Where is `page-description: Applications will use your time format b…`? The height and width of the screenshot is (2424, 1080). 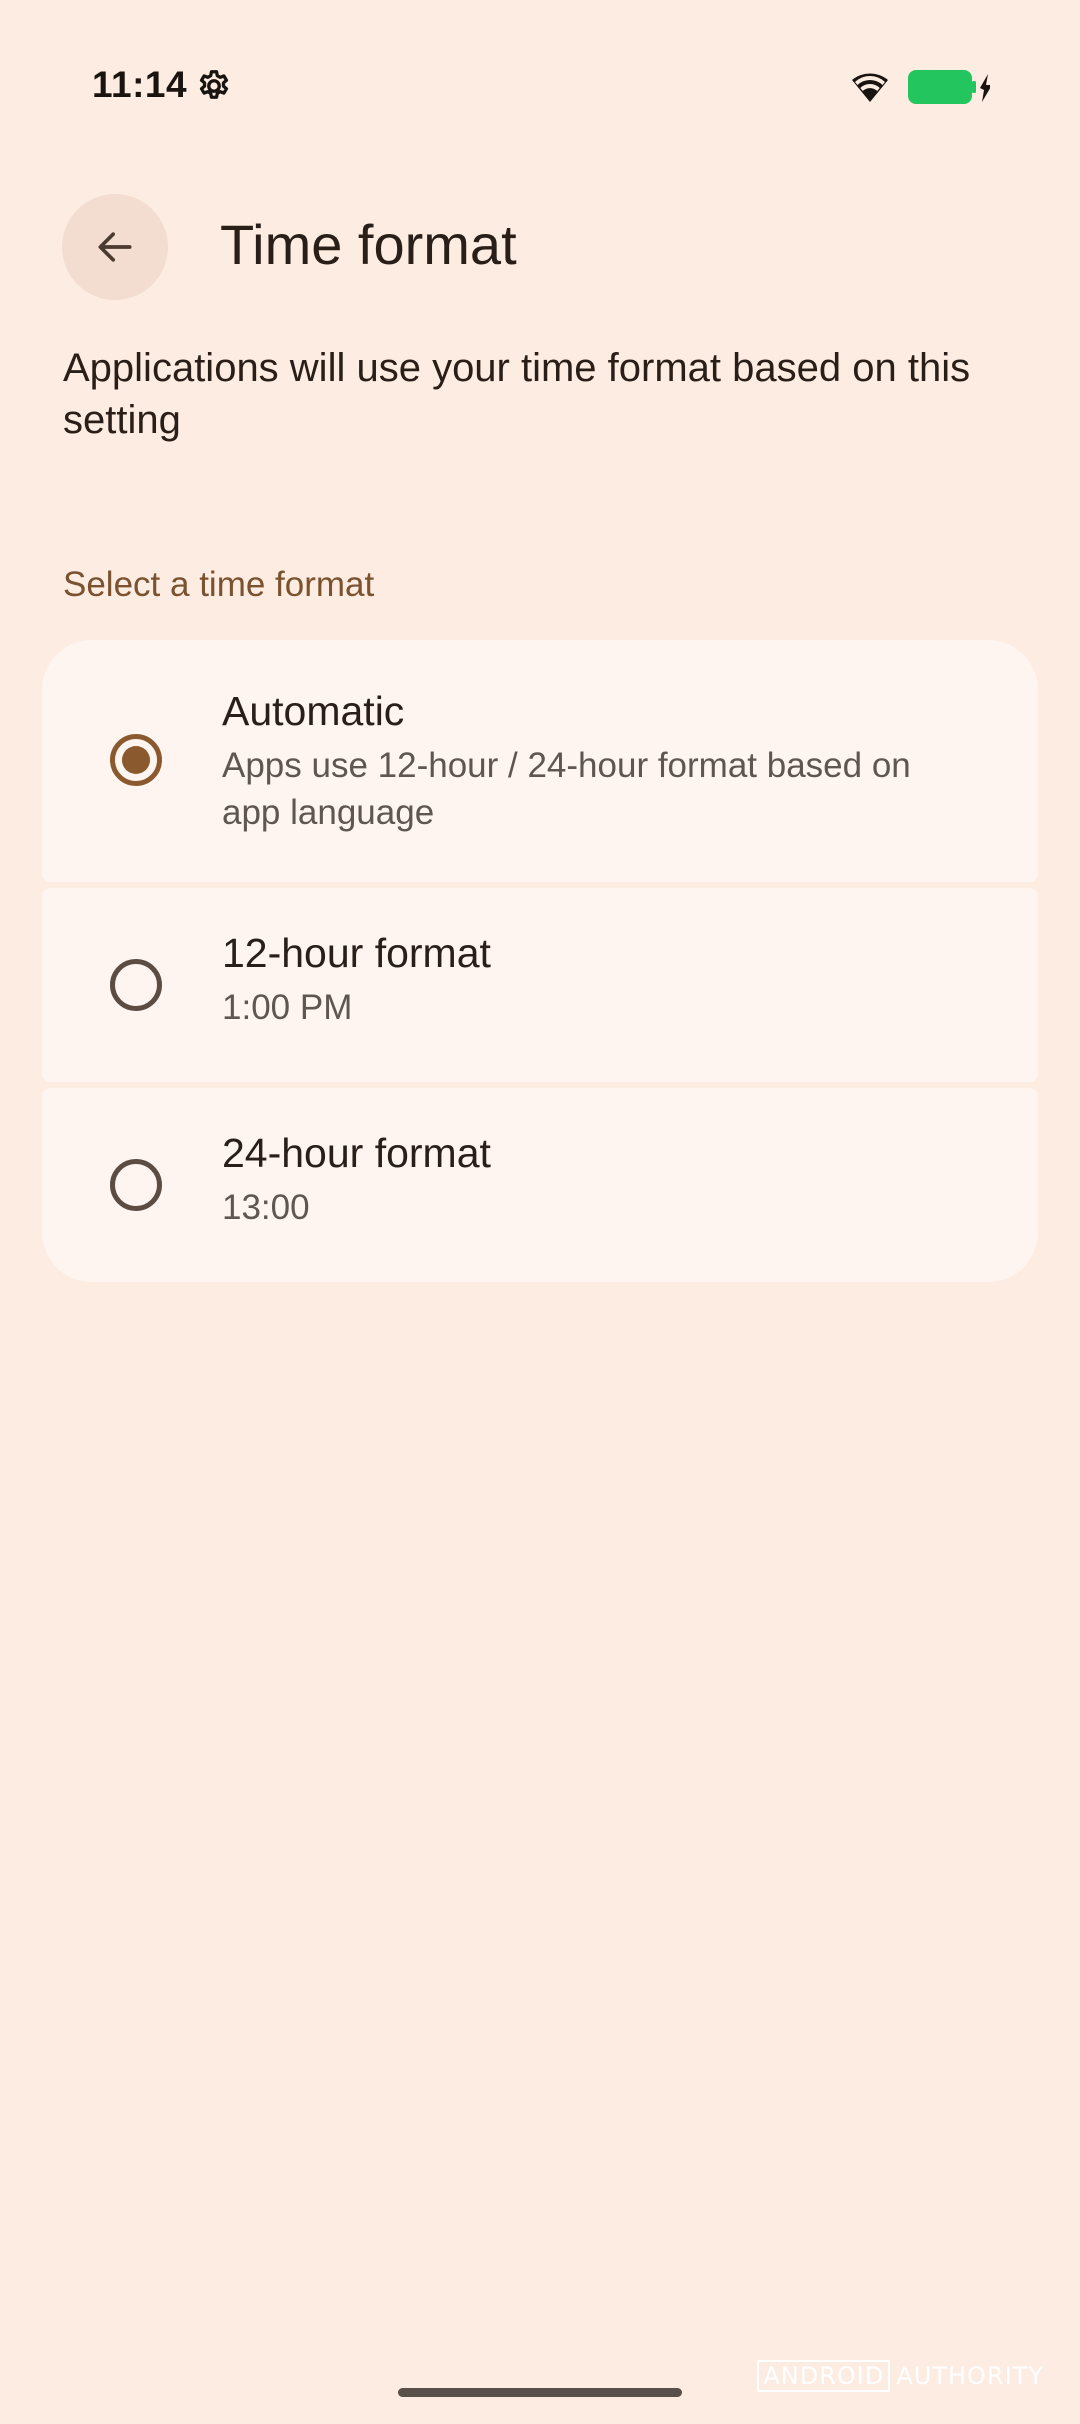 page-description: Applications will use your time format b… is located at coordinates (517, 394).